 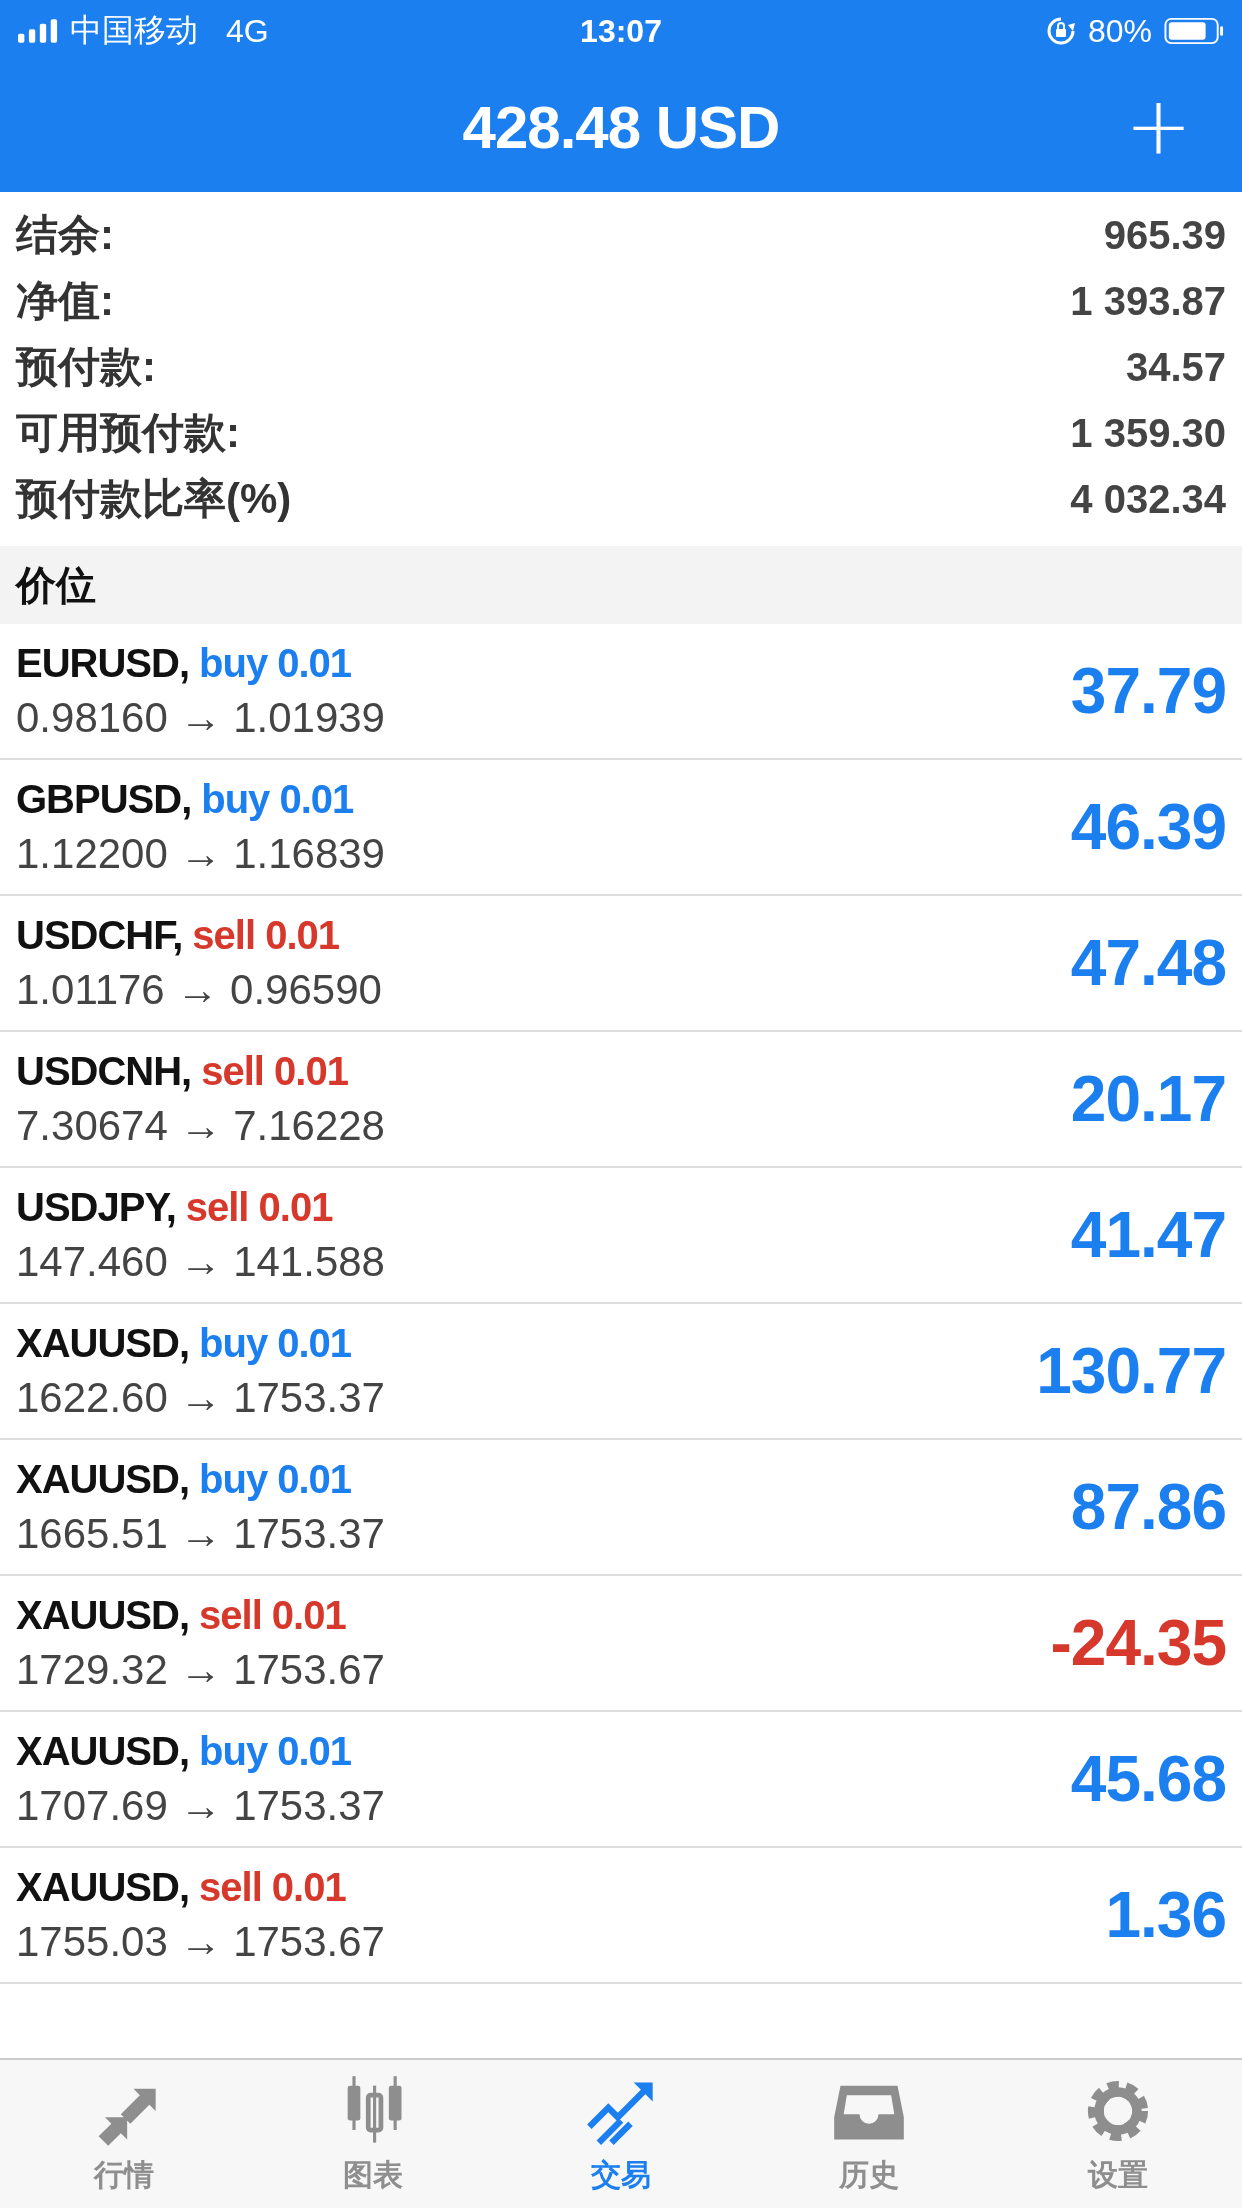 What do you see at coordinates (200, 1669) in the screenshot?
I see `price-change: 1729.32 → 1753.67` at bounding box center [200, 1669].